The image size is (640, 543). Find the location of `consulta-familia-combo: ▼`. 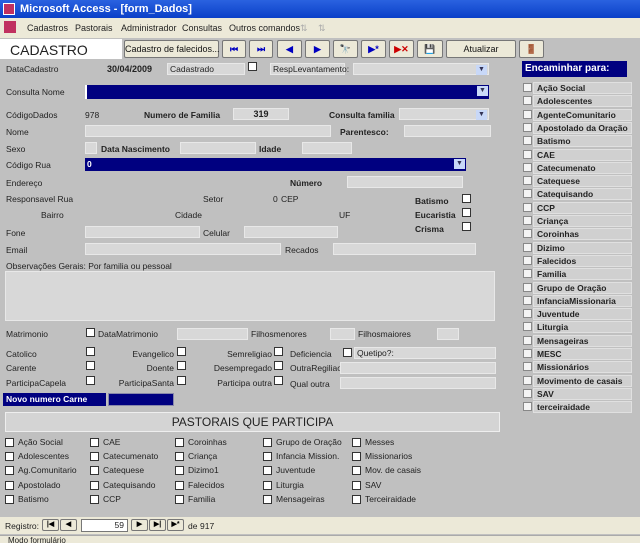

consulta-familia-combo: ▼ is located at coordinates (444, 114).